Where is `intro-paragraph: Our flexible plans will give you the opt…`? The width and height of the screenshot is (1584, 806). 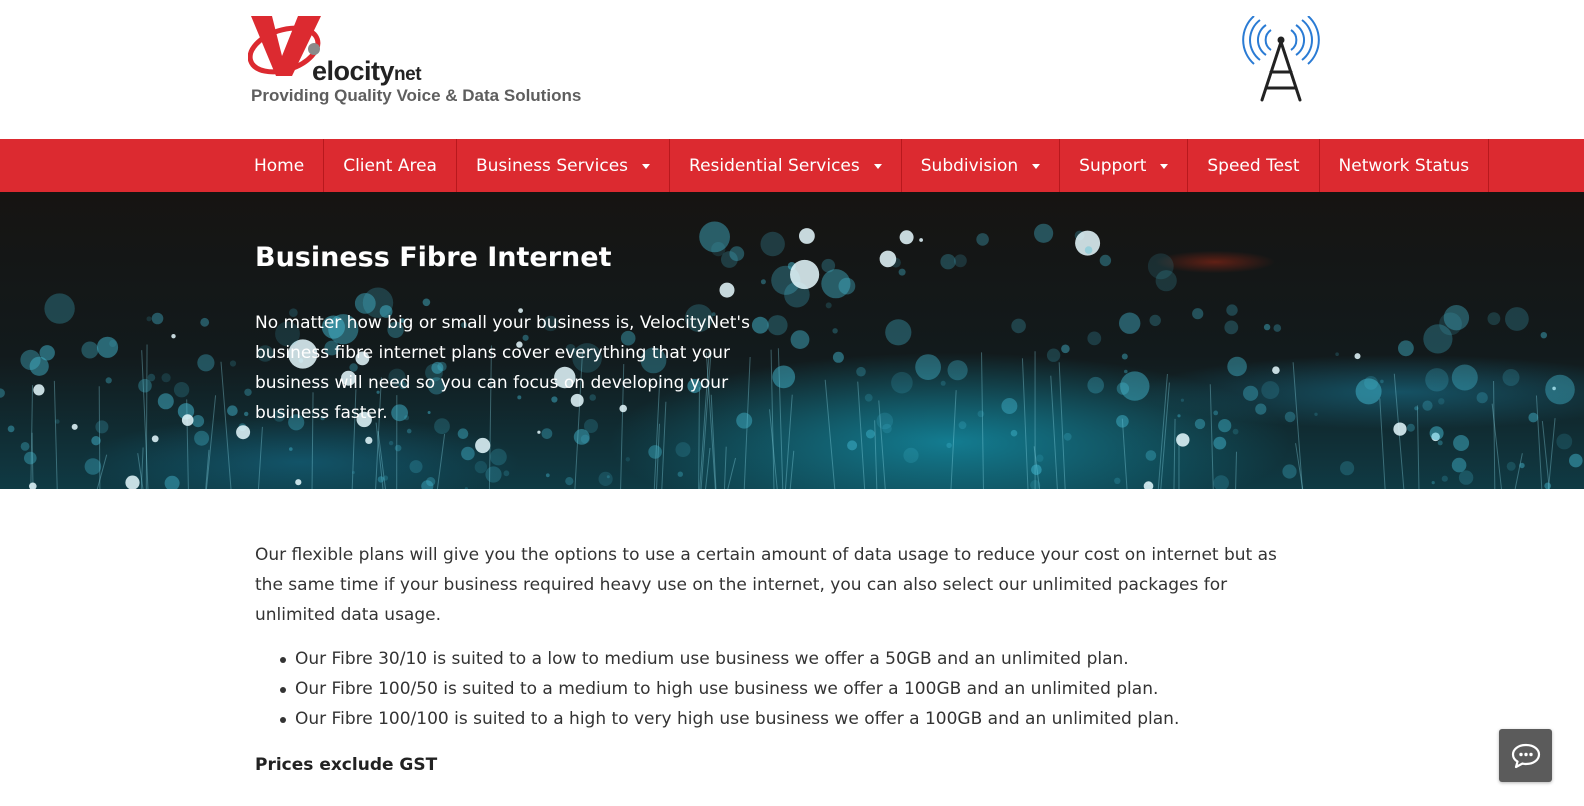
intro-paragraph: Our flexible plans will give you the opt… is located at coordinates (766, 585).